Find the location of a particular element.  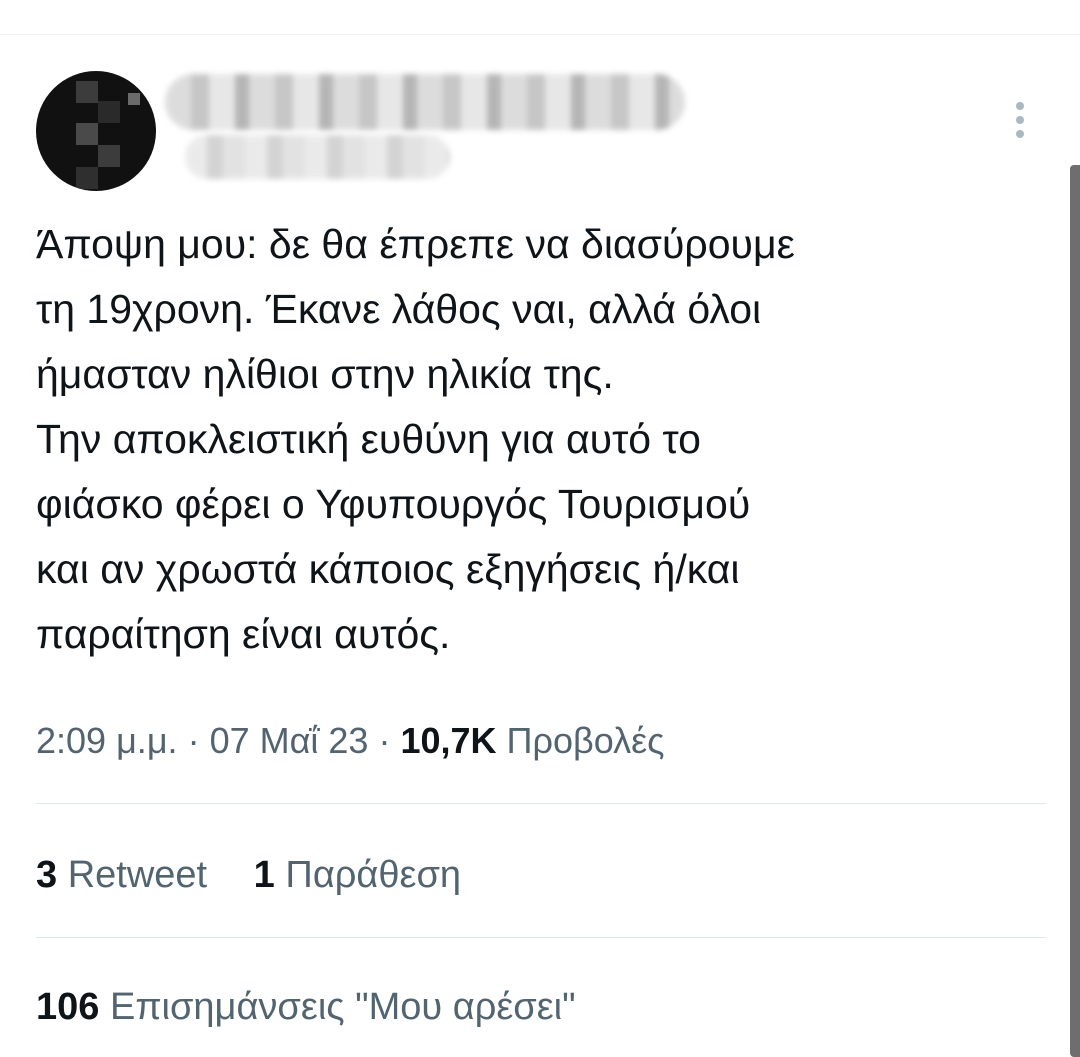

tweet-line: φιάσκο φέρει ο Υφυπουργός Τουρισμού is located at coordinates (393, 504).